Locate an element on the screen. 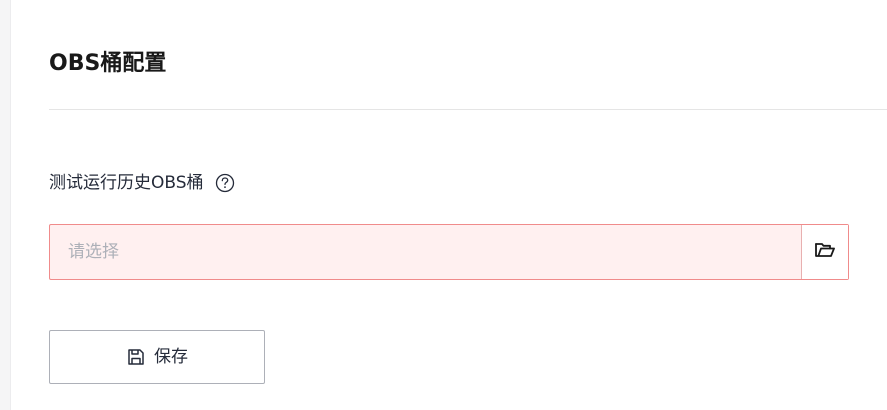 The width and height of the screenshot is (887, 410). obs-bucket-select is located at coordinates (449, 252).